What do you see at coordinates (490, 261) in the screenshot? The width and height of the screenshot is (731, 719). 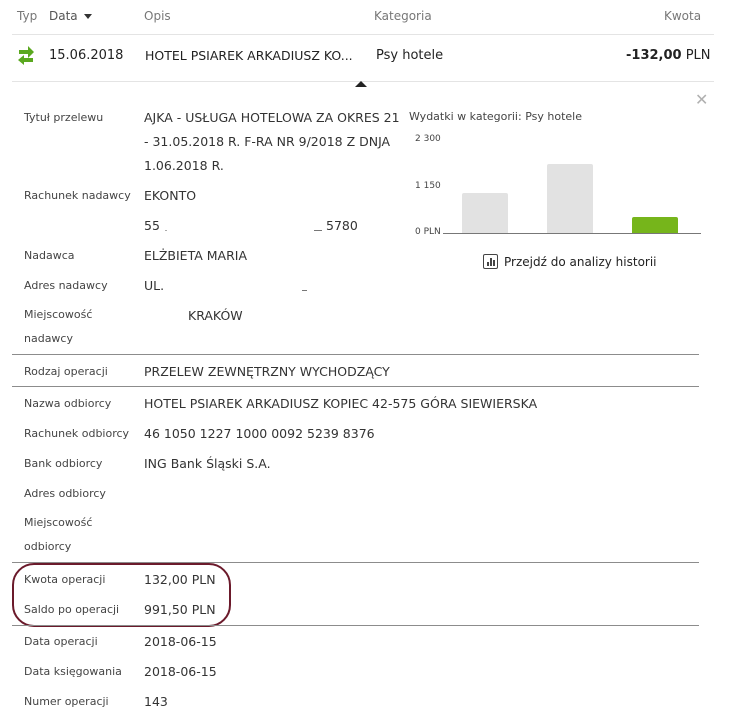 I see `bar-chart-icon` at bounding box center [490, 261].